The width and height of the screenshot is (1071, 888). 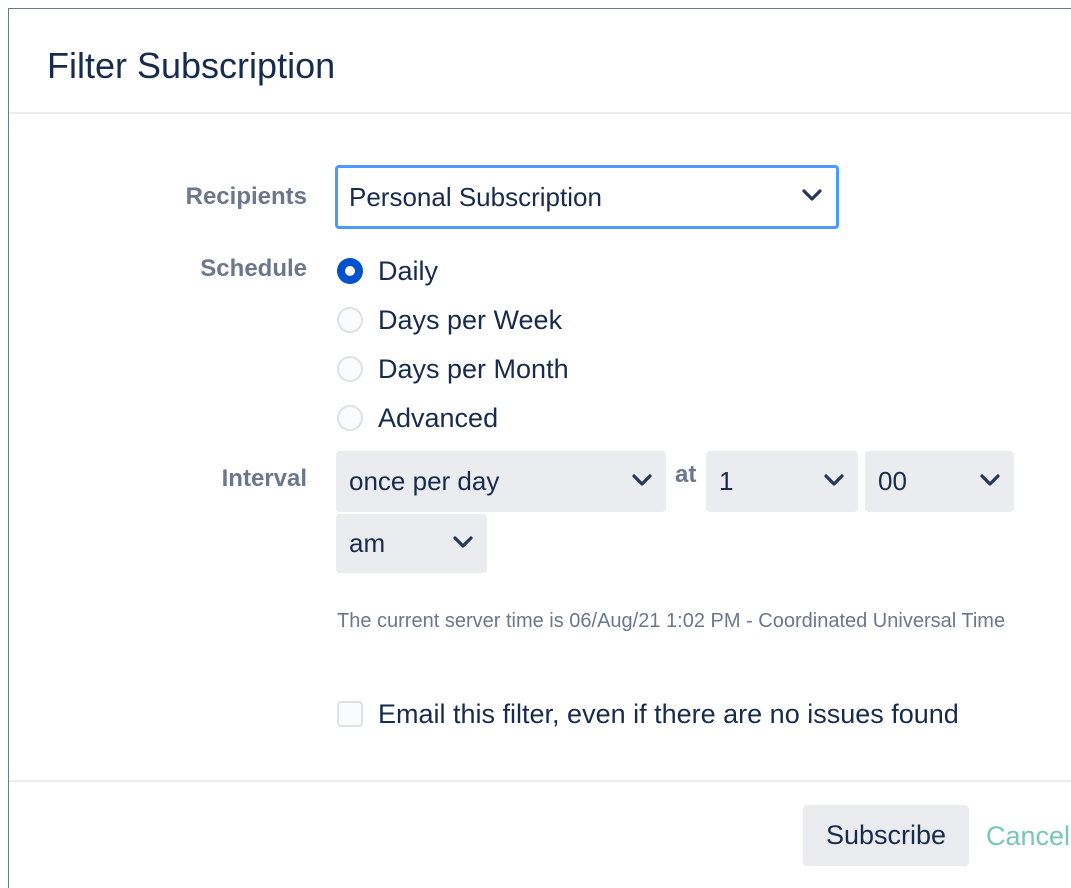 I want to click on interval-minute-value: 00, so click(x=892, y=481).